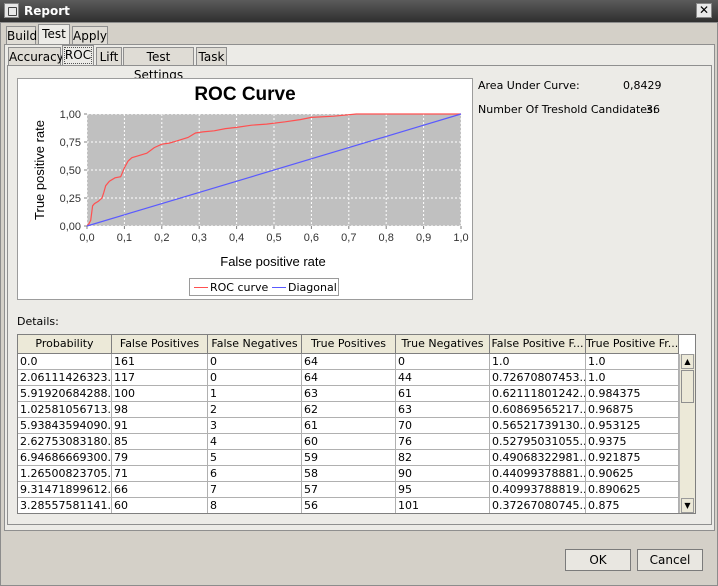 The image size is (718, 586). I want to click on tab-test: Test, so click(54, 34).